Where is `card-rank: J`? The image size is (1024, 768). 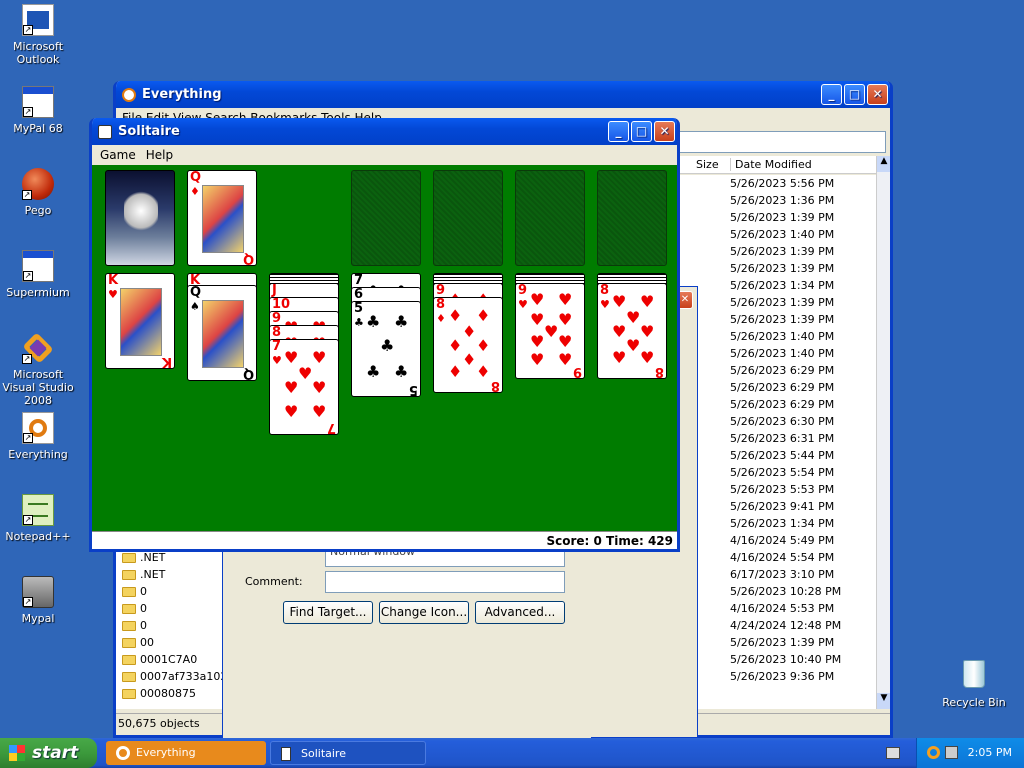 card-rank: J is located at coordinates (274, 290).